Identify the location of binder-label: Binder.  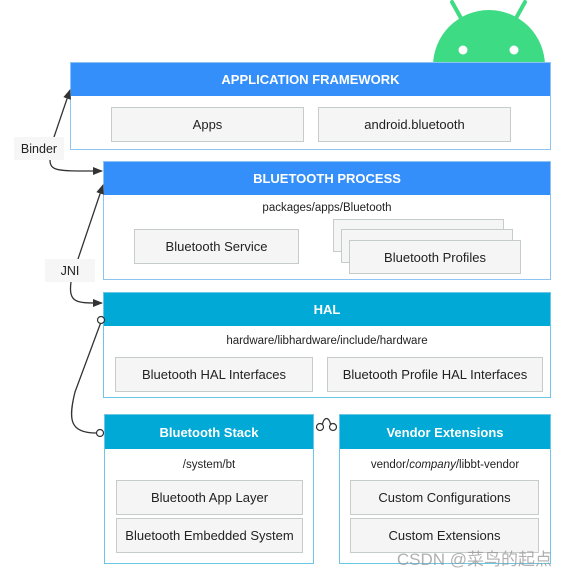
(39, 148).